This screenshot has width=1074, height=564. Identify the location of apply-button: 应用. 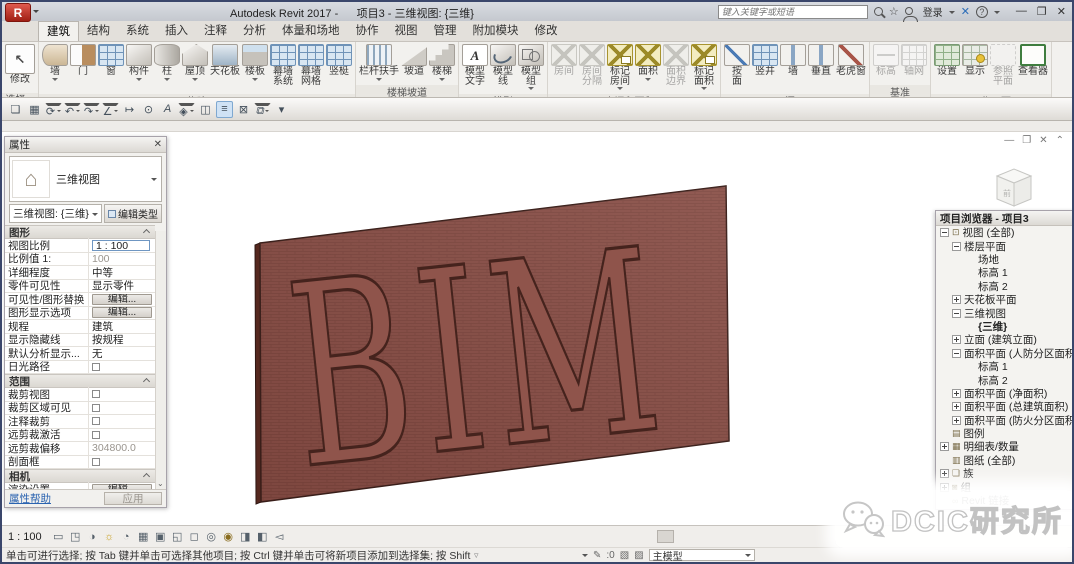
(133, 498).